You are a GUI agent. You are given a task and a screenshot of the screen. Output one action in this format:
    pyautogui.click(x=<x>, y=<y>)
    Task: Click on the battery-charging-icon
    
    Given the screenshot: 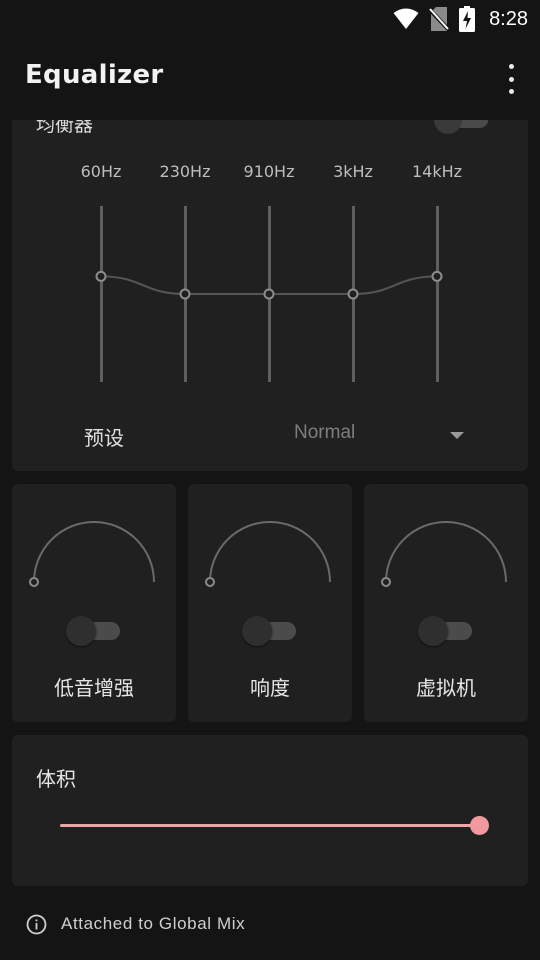 What is the action you would take?
    pyautogui.click(x=467, y=19)
    